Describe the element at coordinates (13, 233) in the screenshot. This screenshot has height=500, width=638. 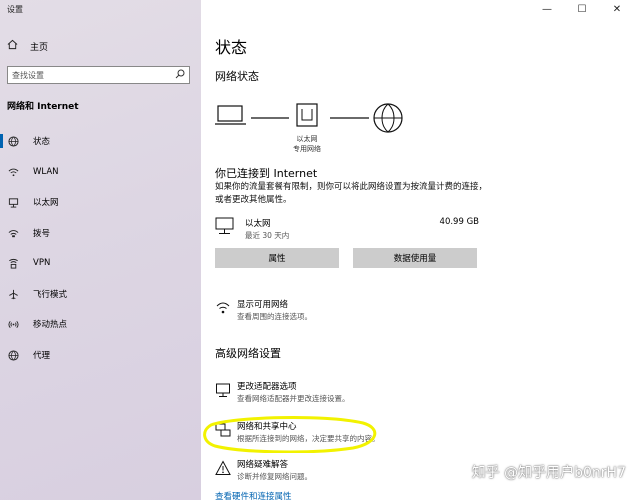
I see `dialup-icon` at that location.